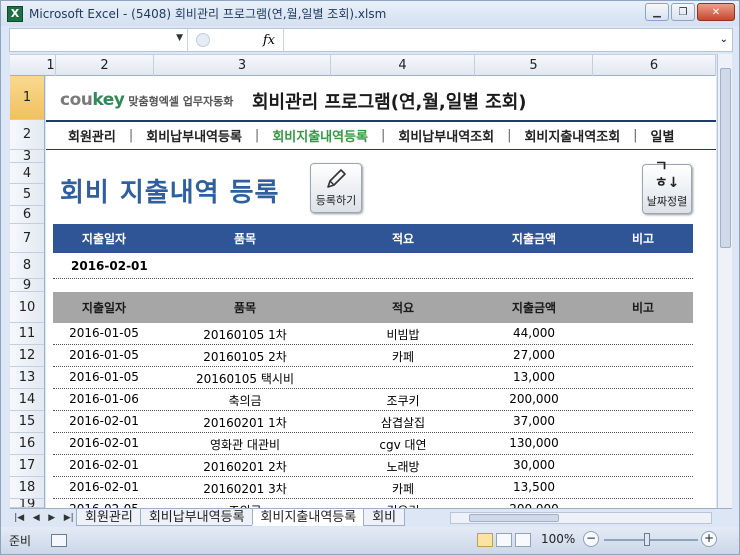 This screenshot has height=555, width=740. I want to click on register-button: 등록하기, so click(336, 188).